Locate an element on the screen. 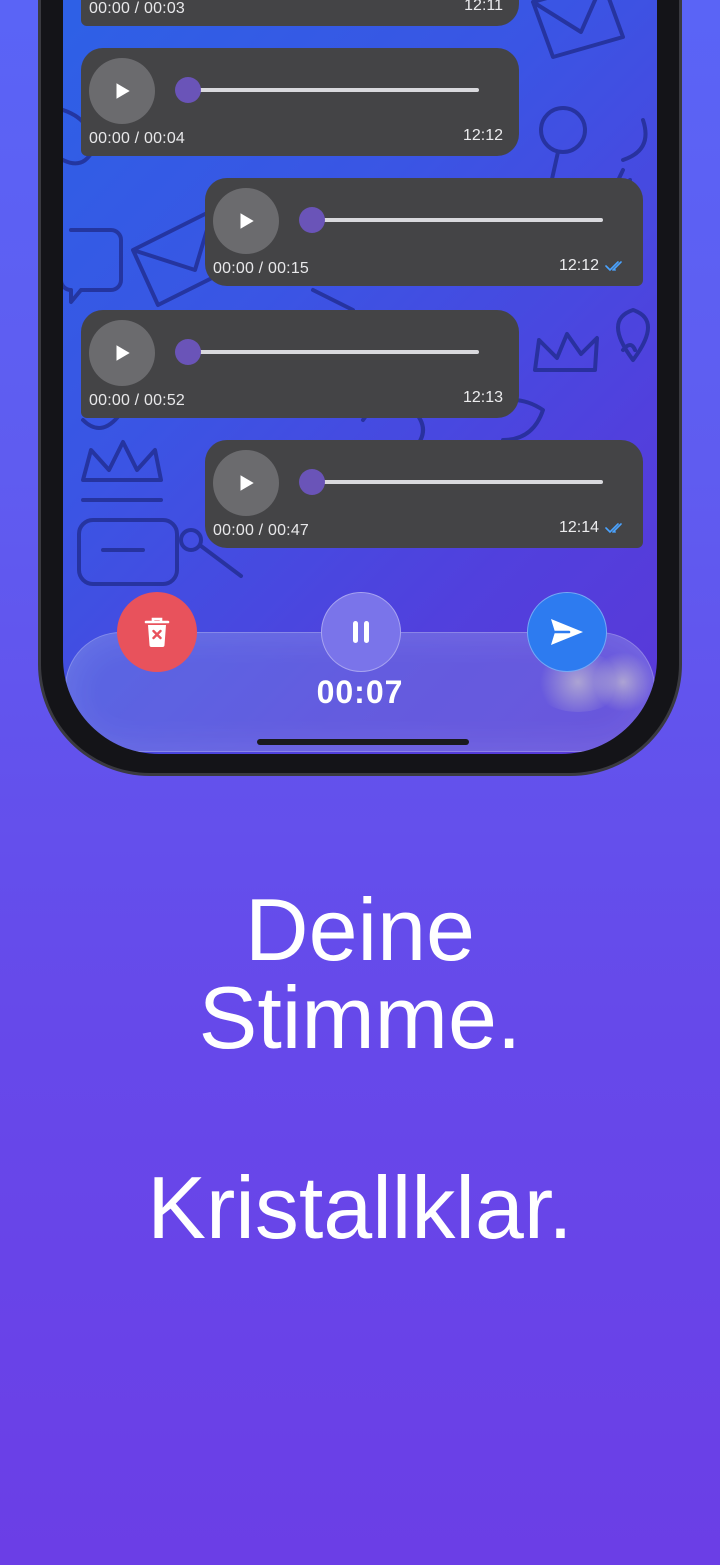  message-time-label: 12:11 is located at coordinates (483, 7).